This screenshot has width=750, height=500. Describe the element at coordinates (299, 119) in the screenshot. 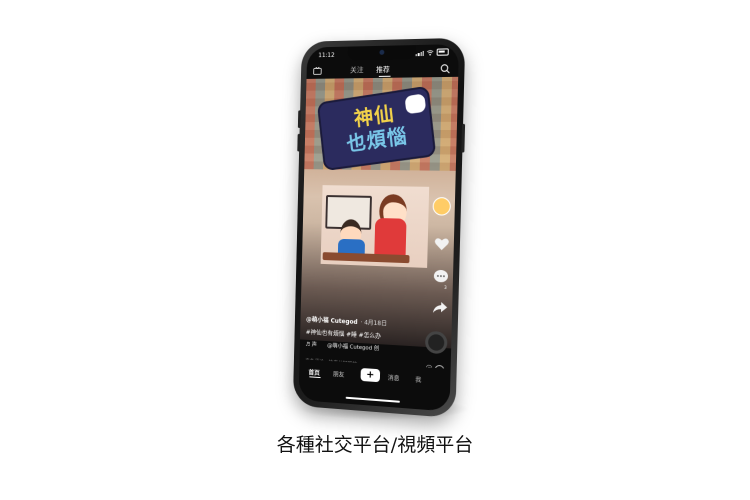

I see `volume-up-button` at that location.